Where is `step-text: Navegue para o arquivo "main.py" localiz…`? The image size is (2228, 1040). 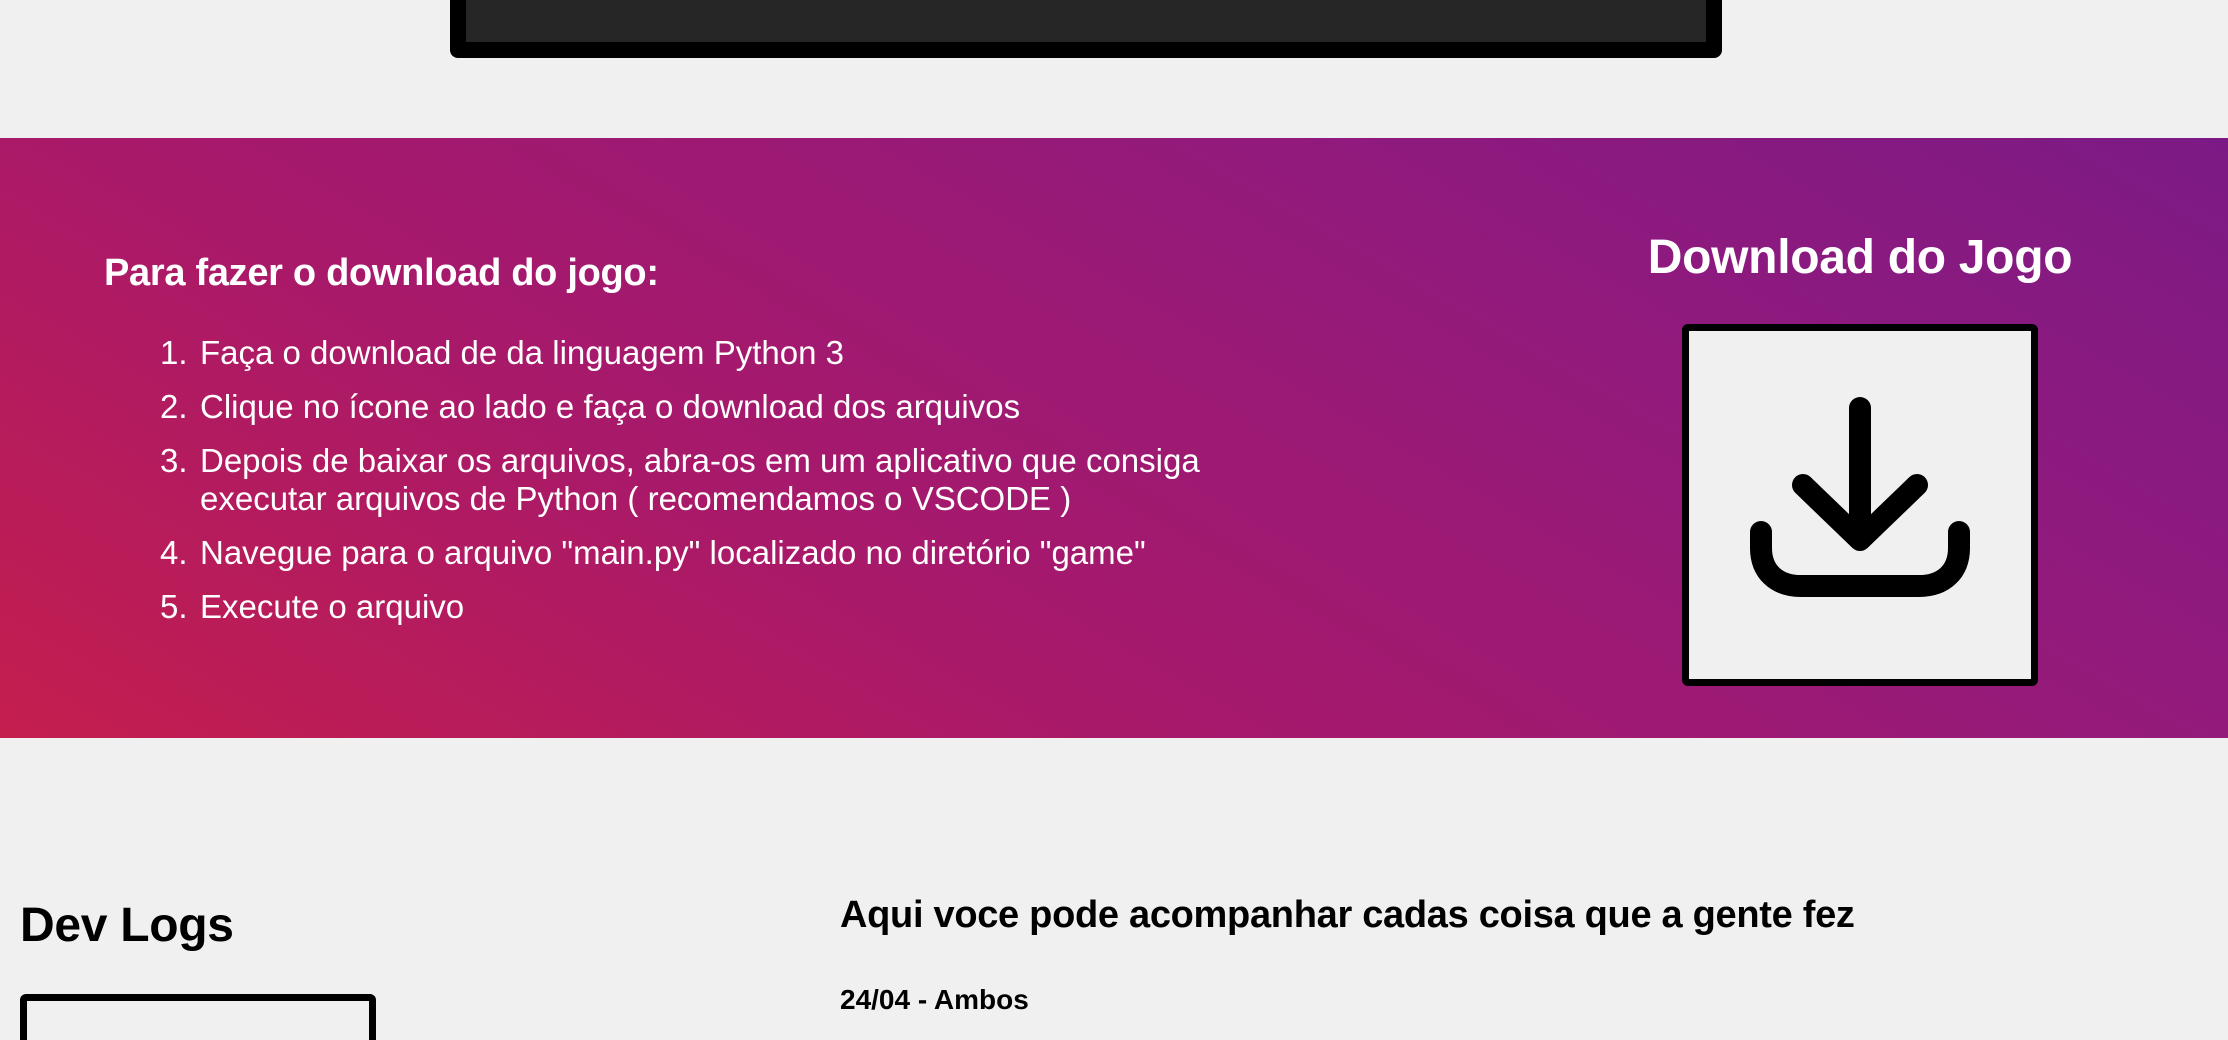
step-text: Navegue para o arquivo "main.py" localiz… is located at coordinates (673, 552).